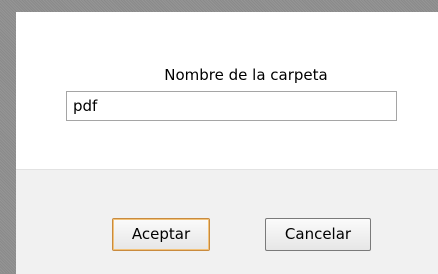  Describe the element at coordinates (161, 234) in the screenshot. I see `accept-button: Aceptar` at that location.